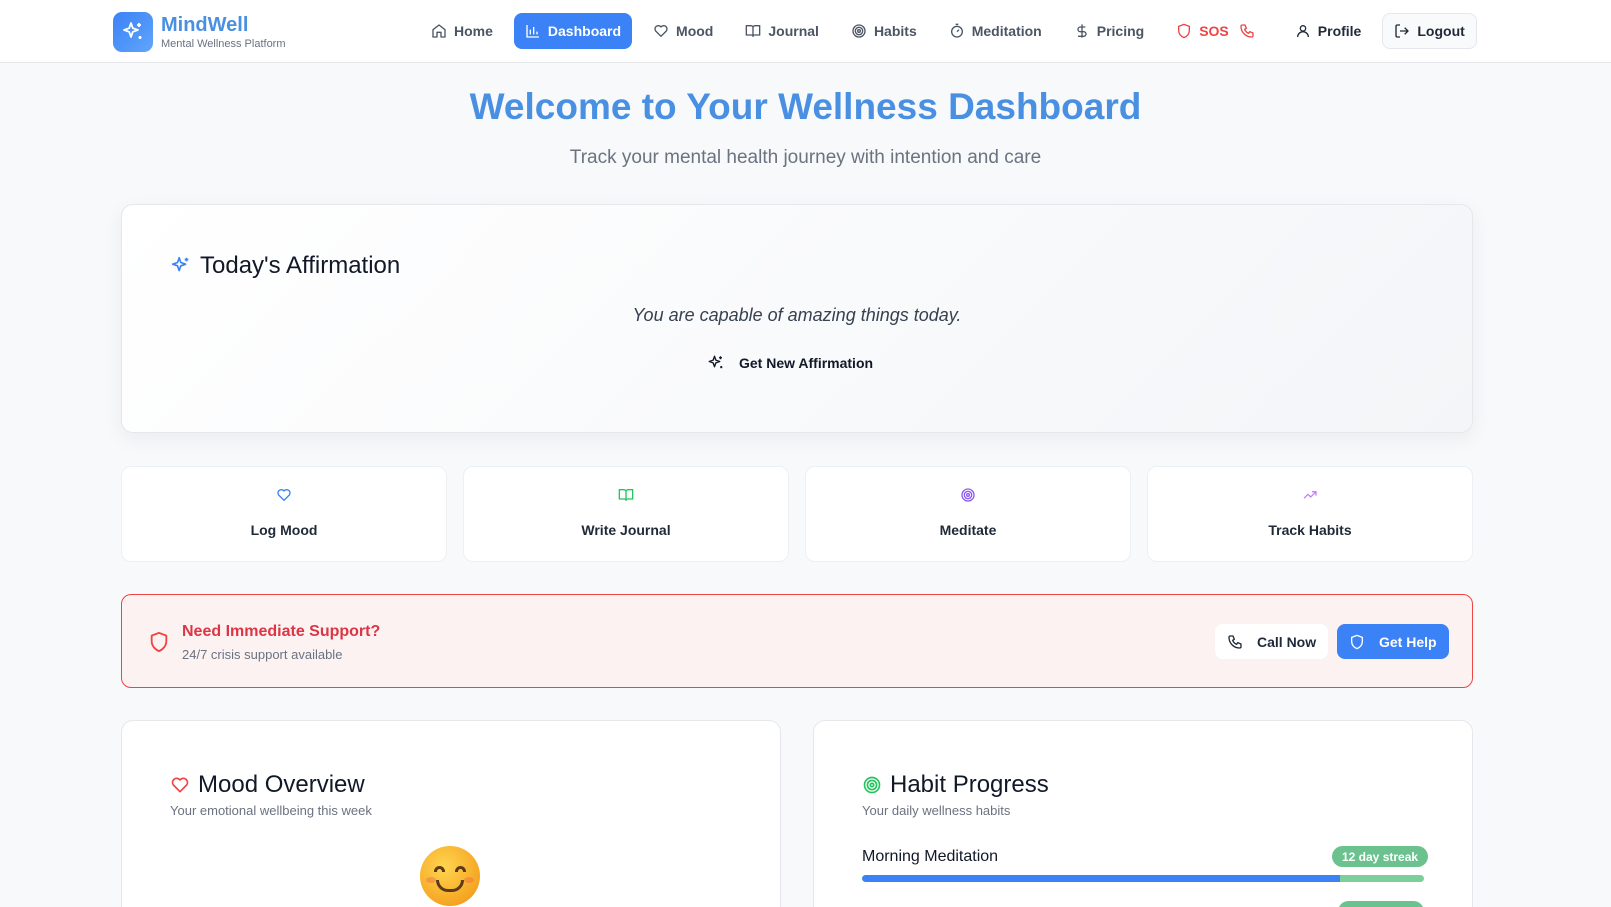  I want to click on mood-overview-subtitle: Your emotional wellbeing this week, so click(271, 810).